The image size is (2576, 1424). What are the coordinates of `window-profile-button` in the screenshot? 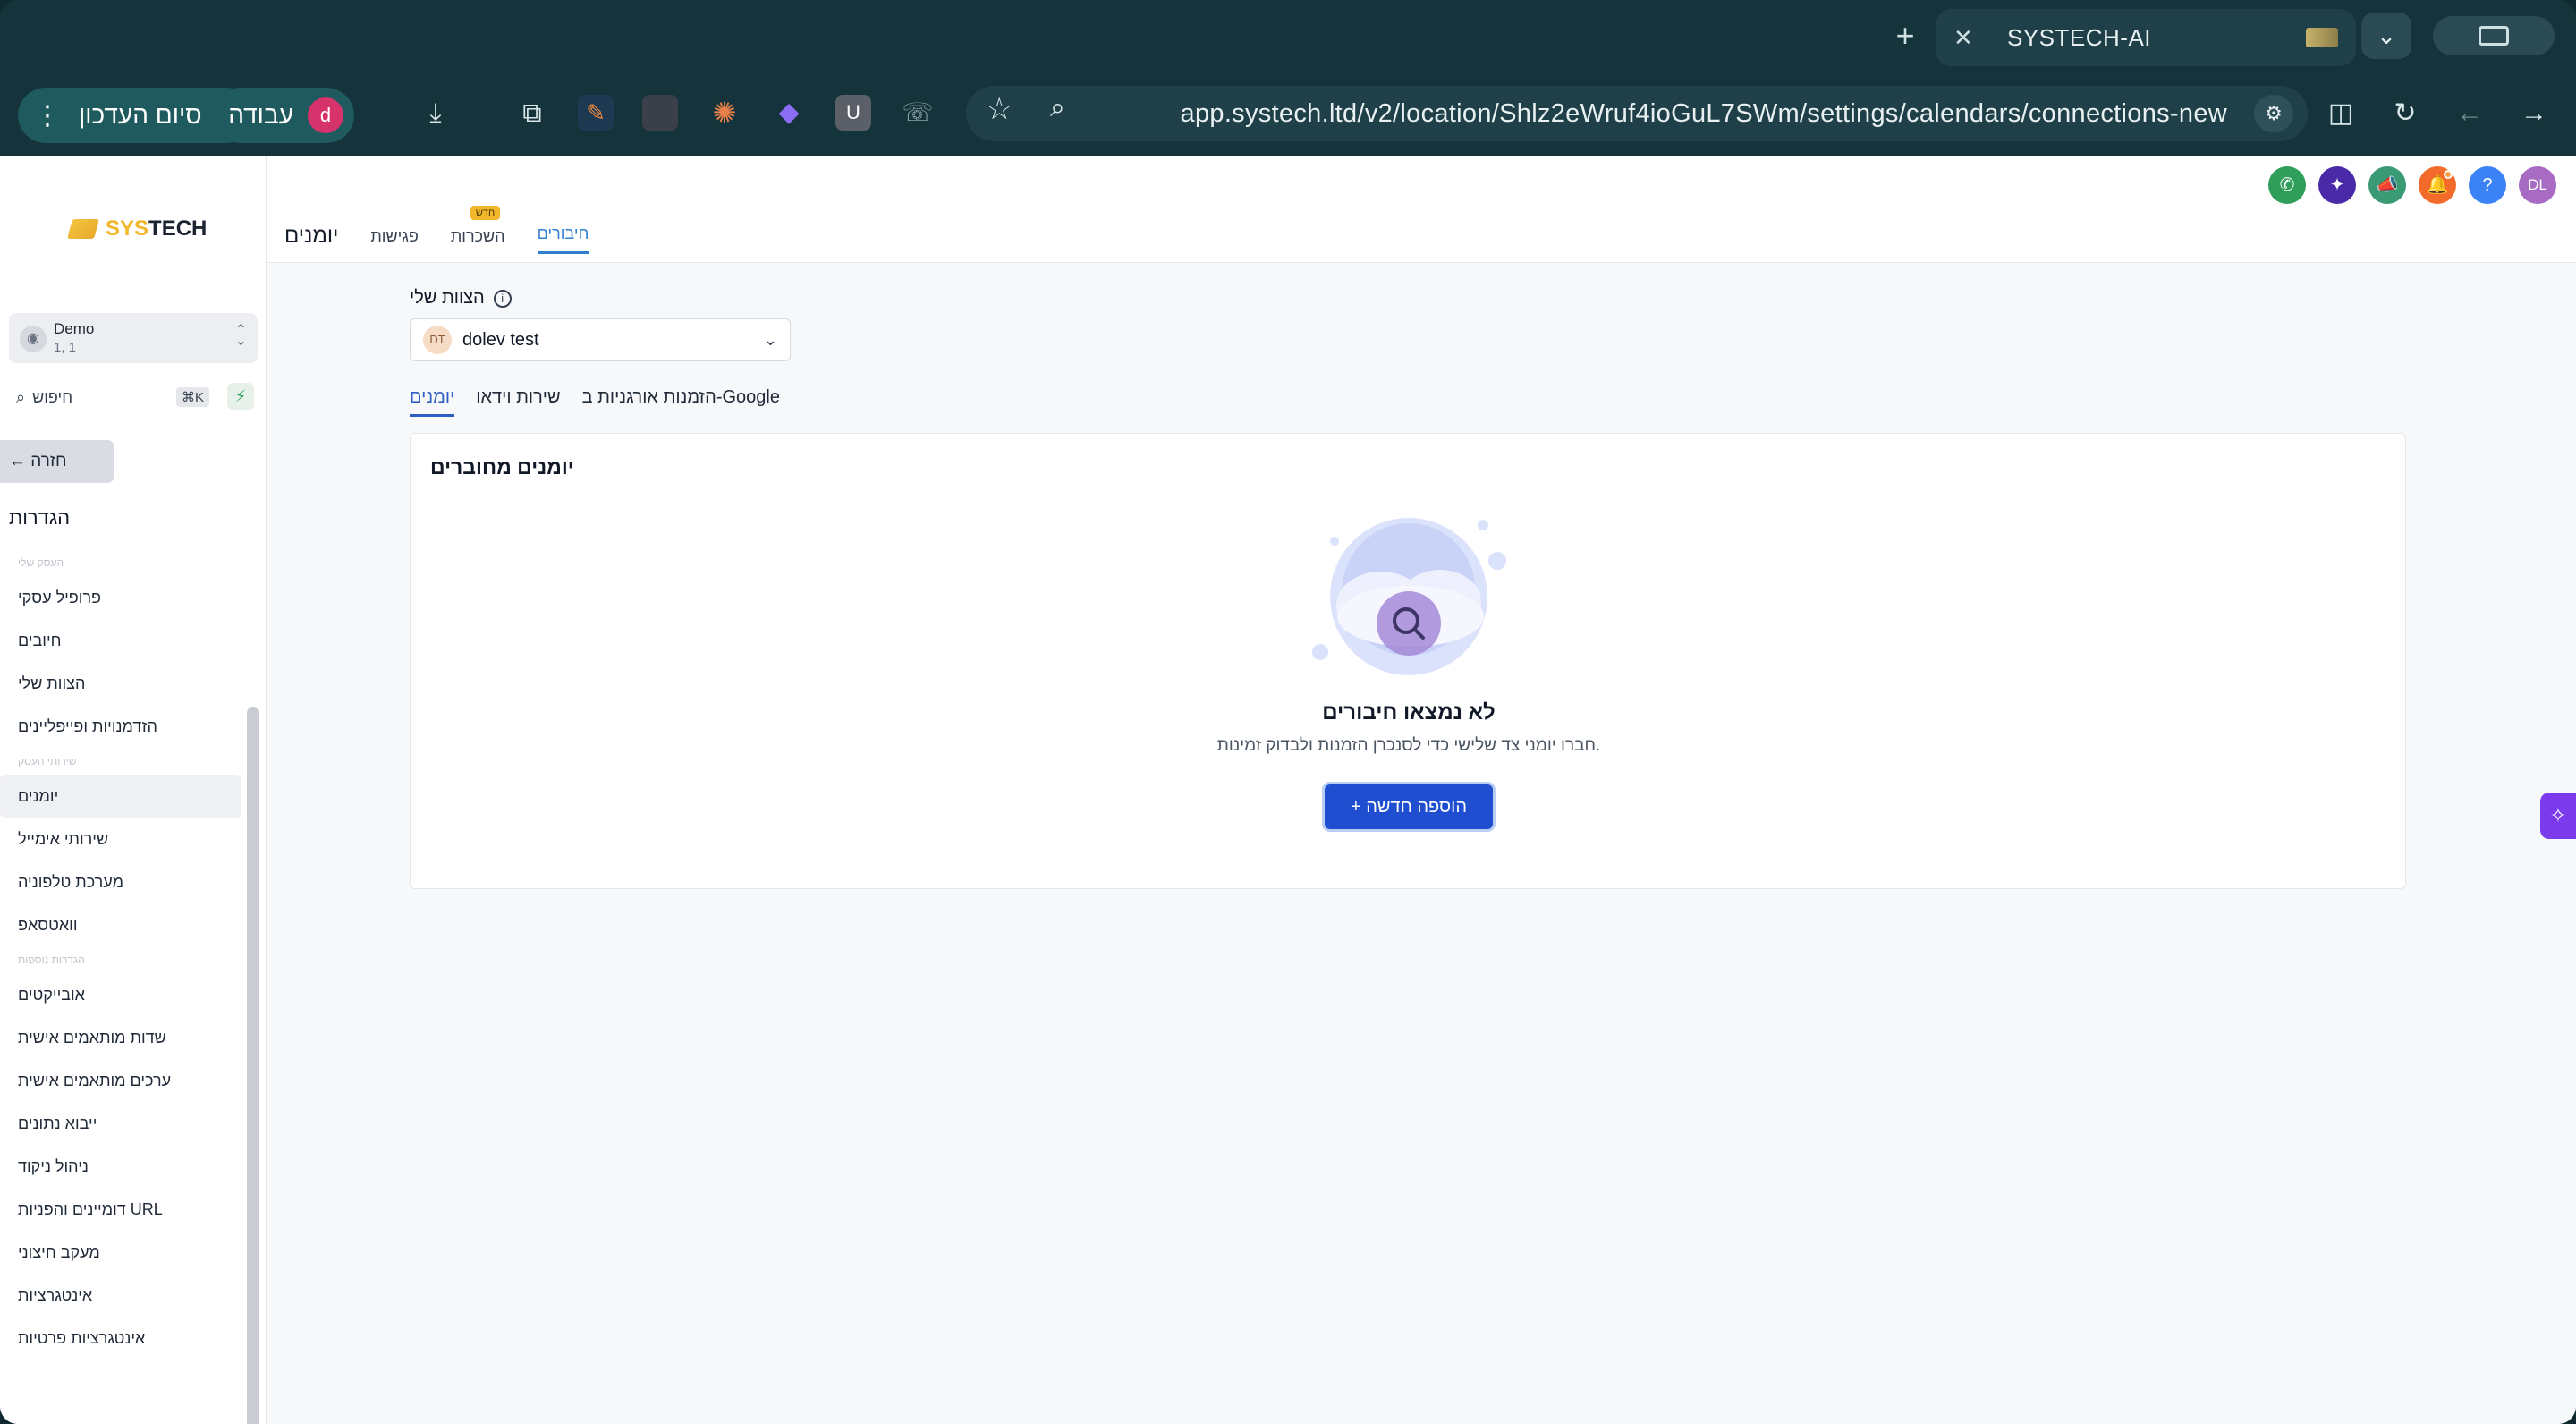 It's located at (2494, 35).